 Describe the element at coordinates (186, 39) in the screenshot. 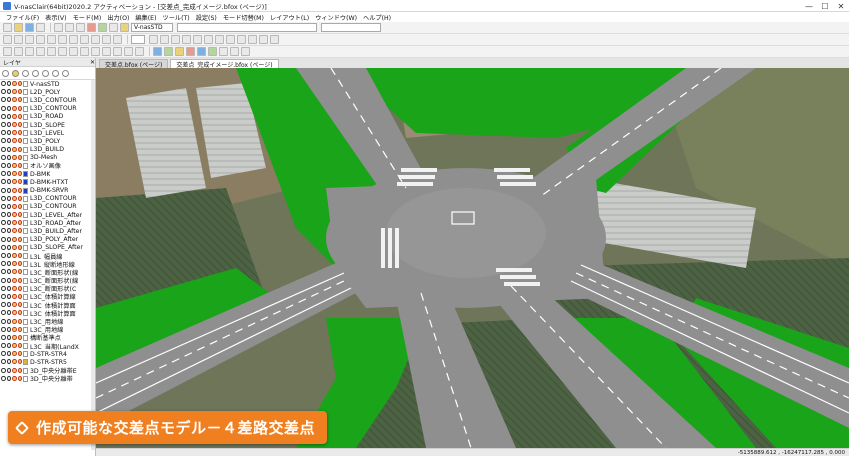

I see `rectangle-icon` at that location.